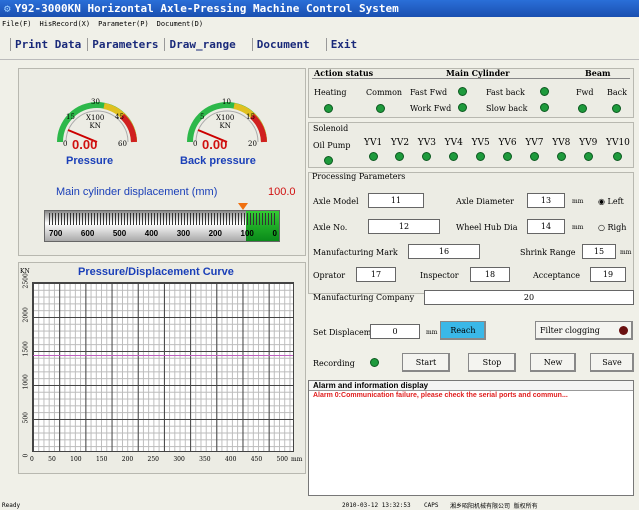 The width and height of the screenshot is (639, 510). I want to click on beam-fwd-led, so click(582, 108).